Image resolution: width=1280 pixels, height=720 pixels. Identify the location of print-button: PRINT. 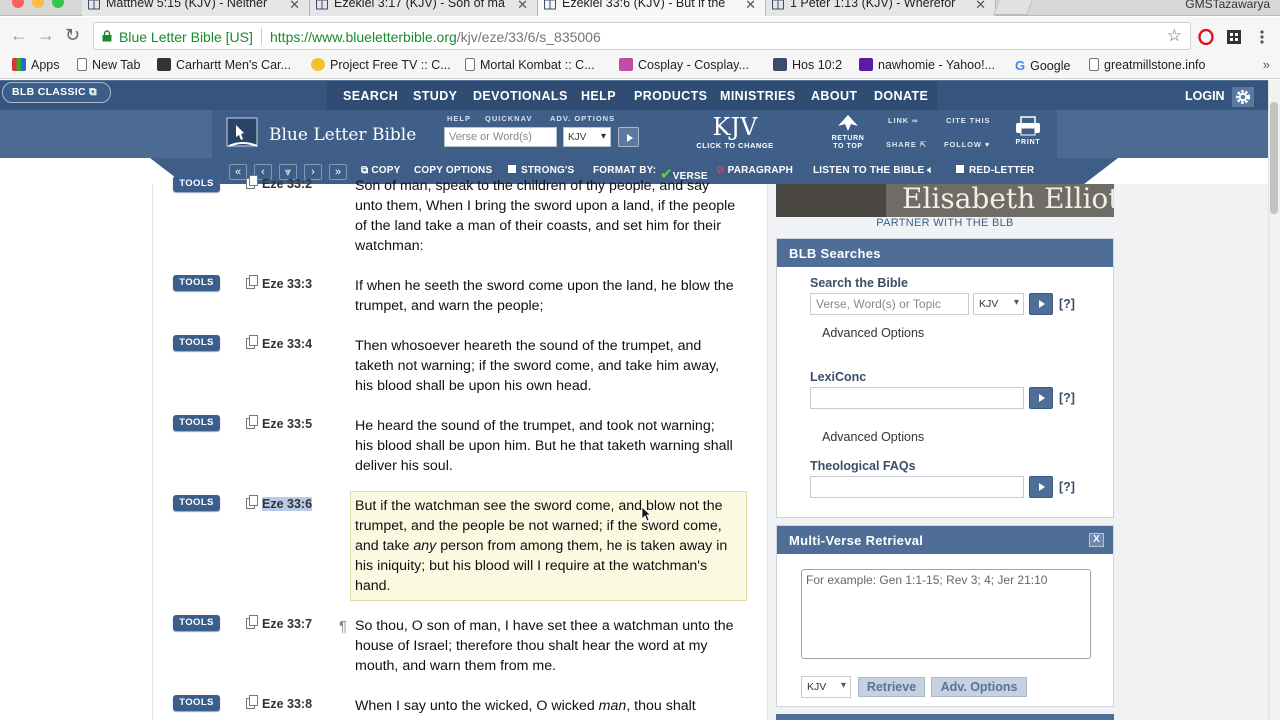
(1028, 131).